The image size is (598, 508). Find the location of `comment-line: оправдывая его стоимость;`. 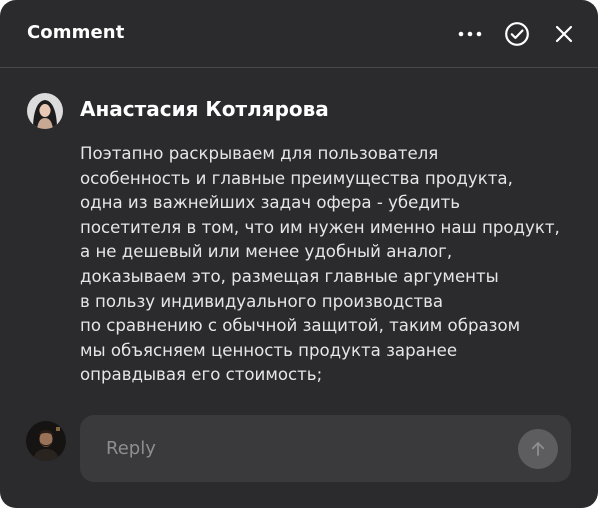

comment-line: оправдывая его стоимость; is located at coordinates (201, 375).